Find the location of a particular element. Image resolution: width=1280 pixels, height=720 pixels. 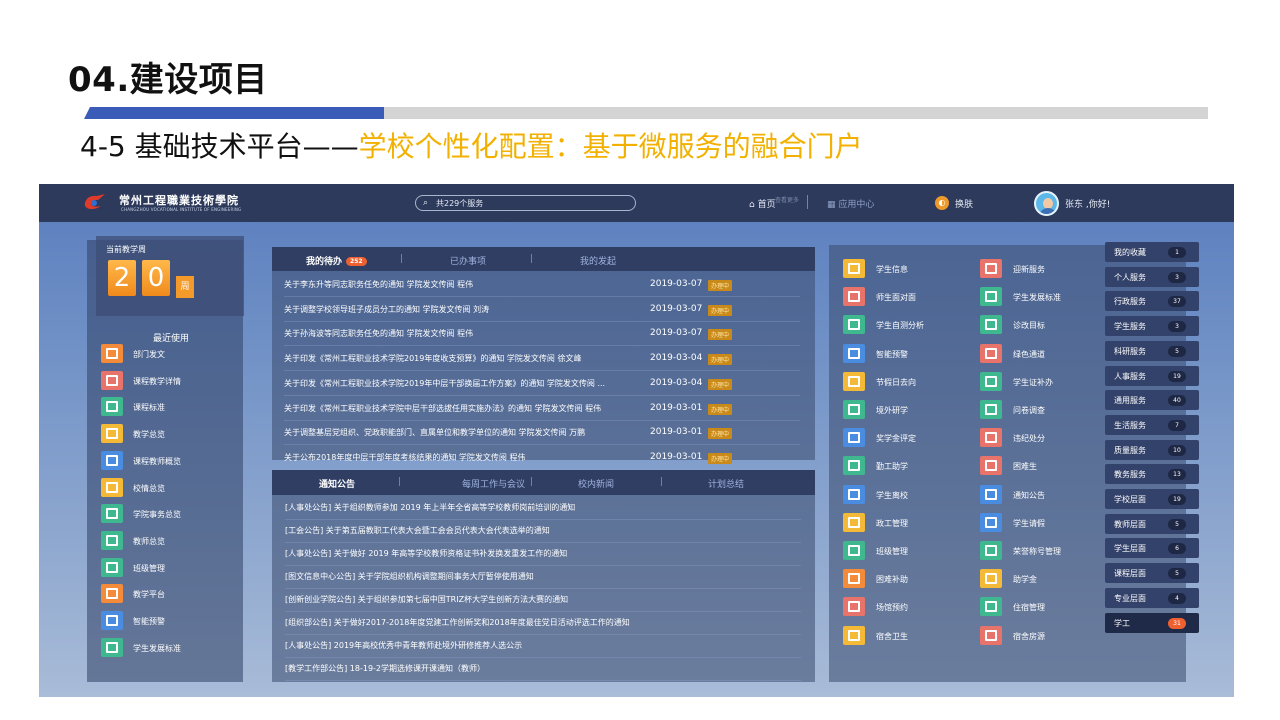

service-item: 荣誉称号管理 is located at coordinates (1045, 552).